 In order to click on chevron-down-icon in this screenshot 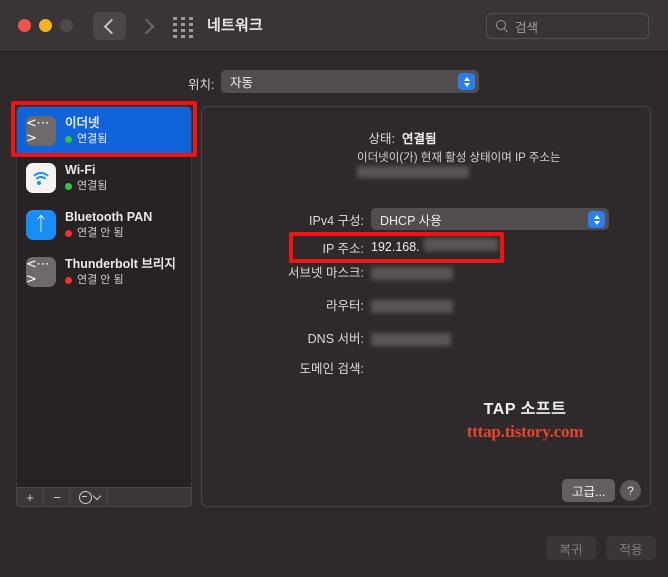, I will do `click(96, 496)`.